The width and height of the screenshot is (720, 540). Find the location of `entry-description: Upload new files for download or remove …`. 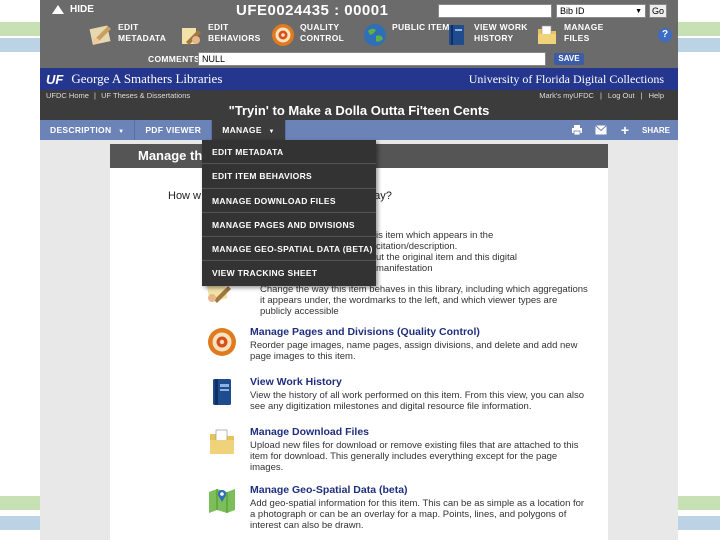

entry-description: Upload new files for download or remove … is located at coordinates (414, 456).